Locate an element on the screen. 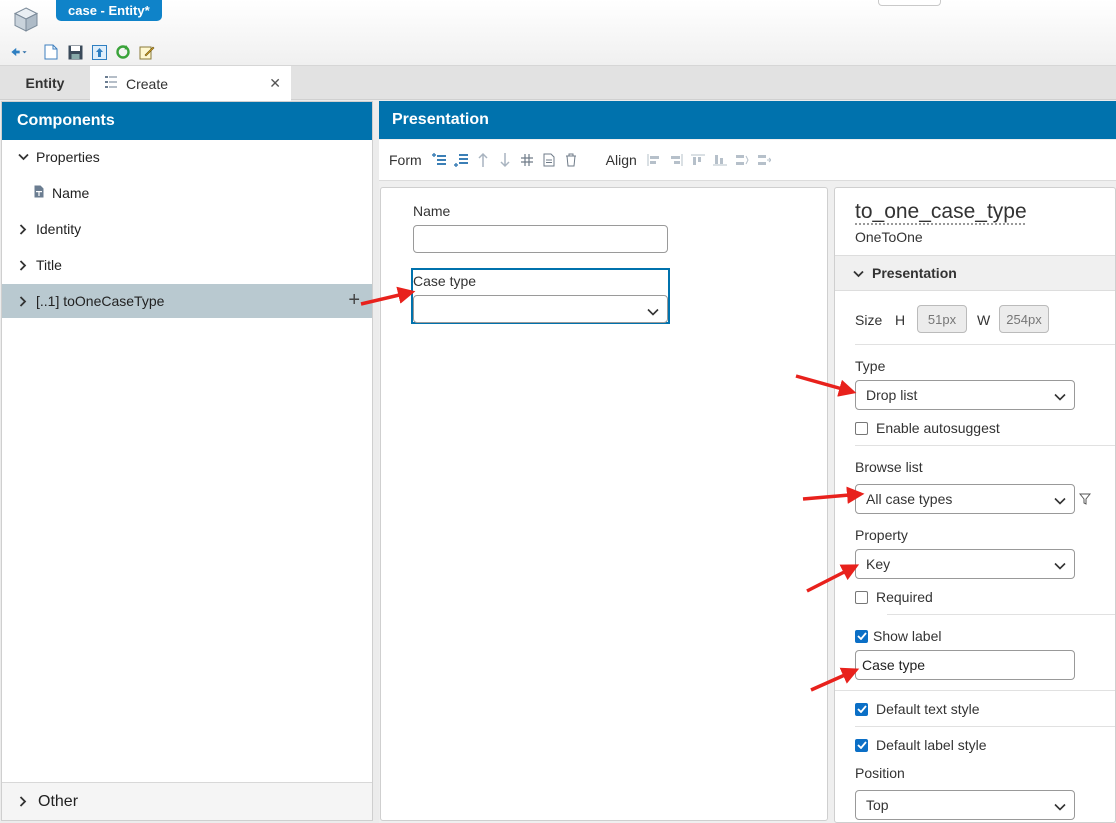 This screenshot has width=1116, height=823. tree-item-properties: Properties is located at coordinates (187, 157).